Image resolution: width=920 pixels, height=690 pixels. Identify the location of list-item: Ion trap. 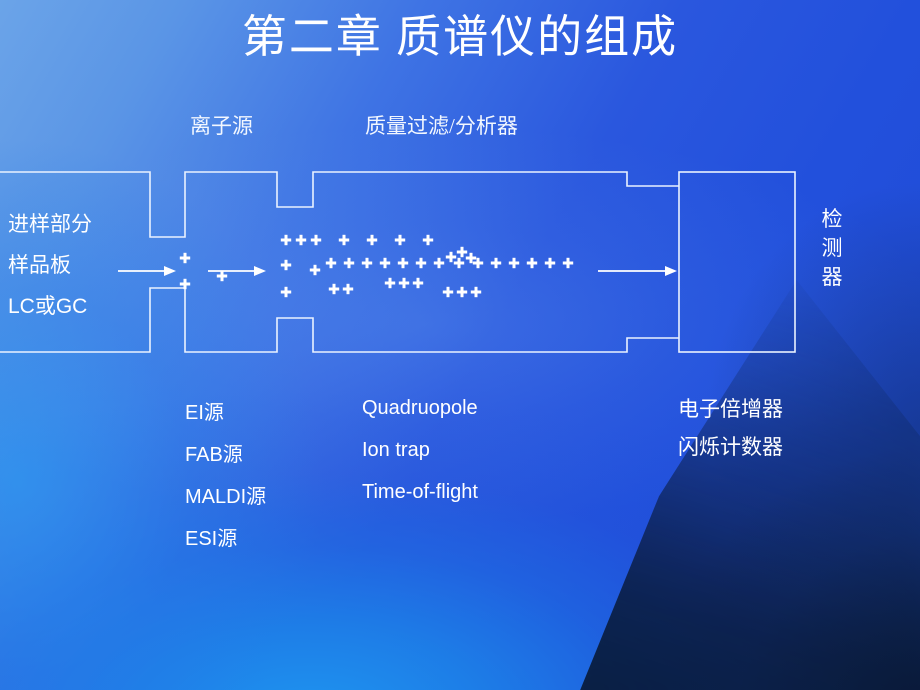
(396, 450).